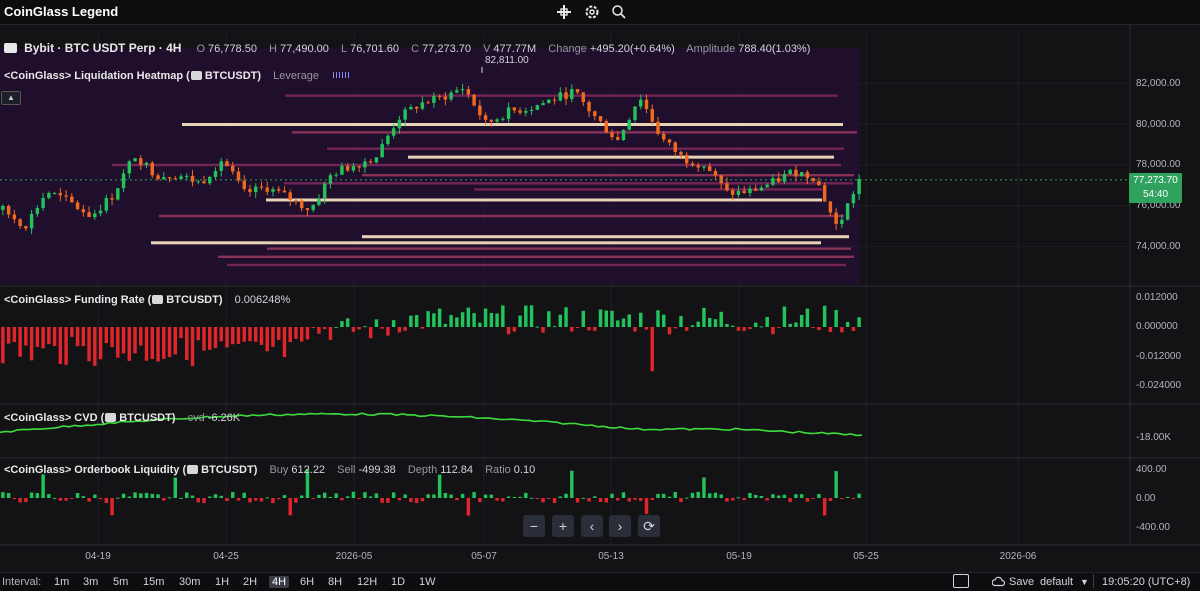 The image size is (1200, 591). Describe the element at coordinates (279, 582) in the screenshot. I see `interval-4h: 4H` at that location.